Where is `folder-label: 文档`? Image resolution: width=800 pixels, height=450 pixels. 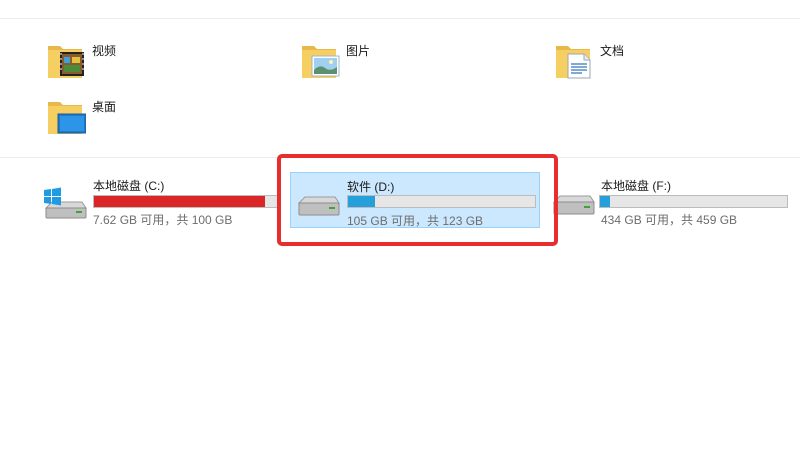
folder-label: 文档 is located at coordinates (612, 51).